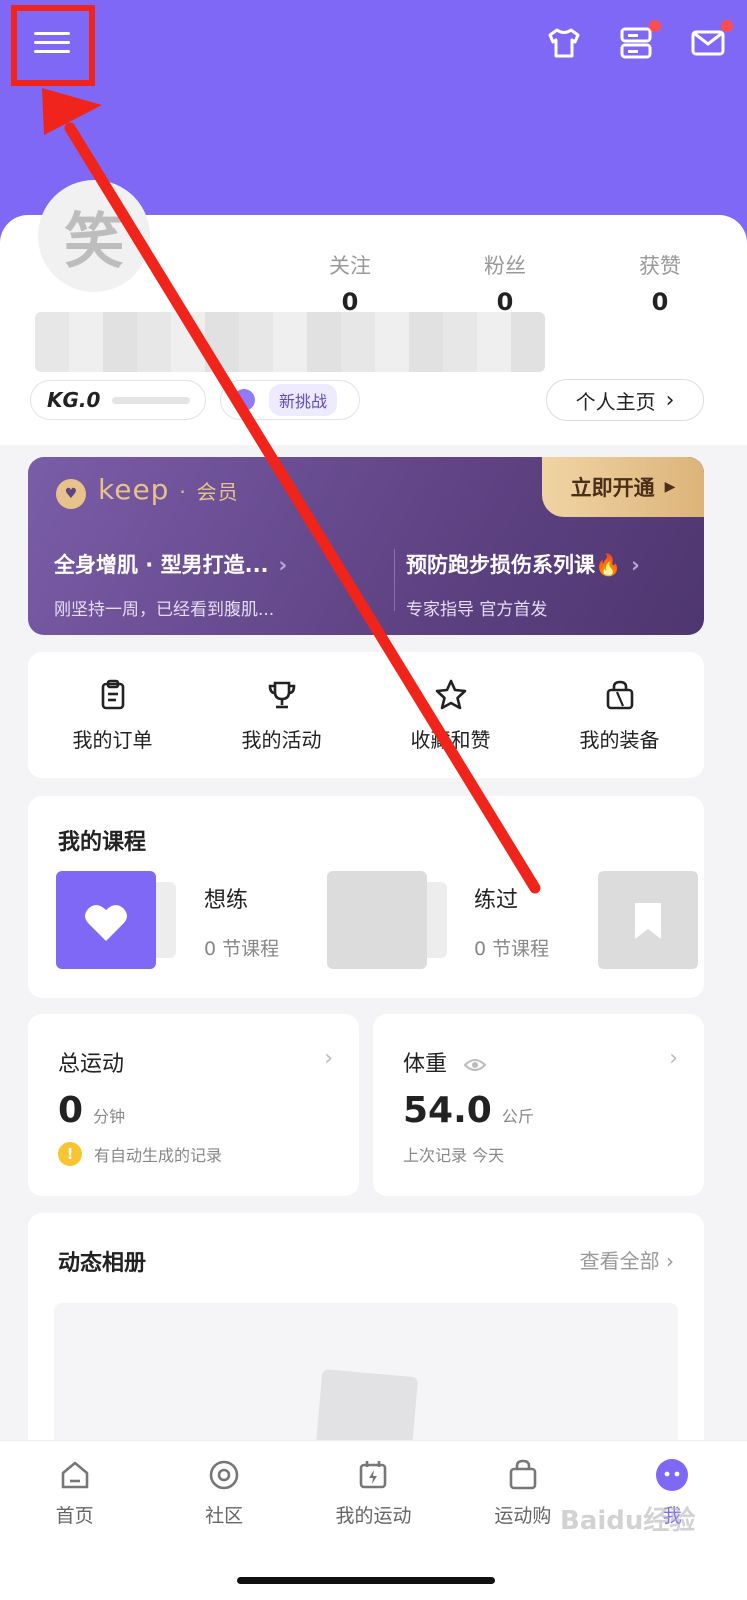 This screenshot has width=747, height=1600. Describe the element at coordinates (168, 489) in the screenshot. I see `vip-brand: keep · 会员` at that location.